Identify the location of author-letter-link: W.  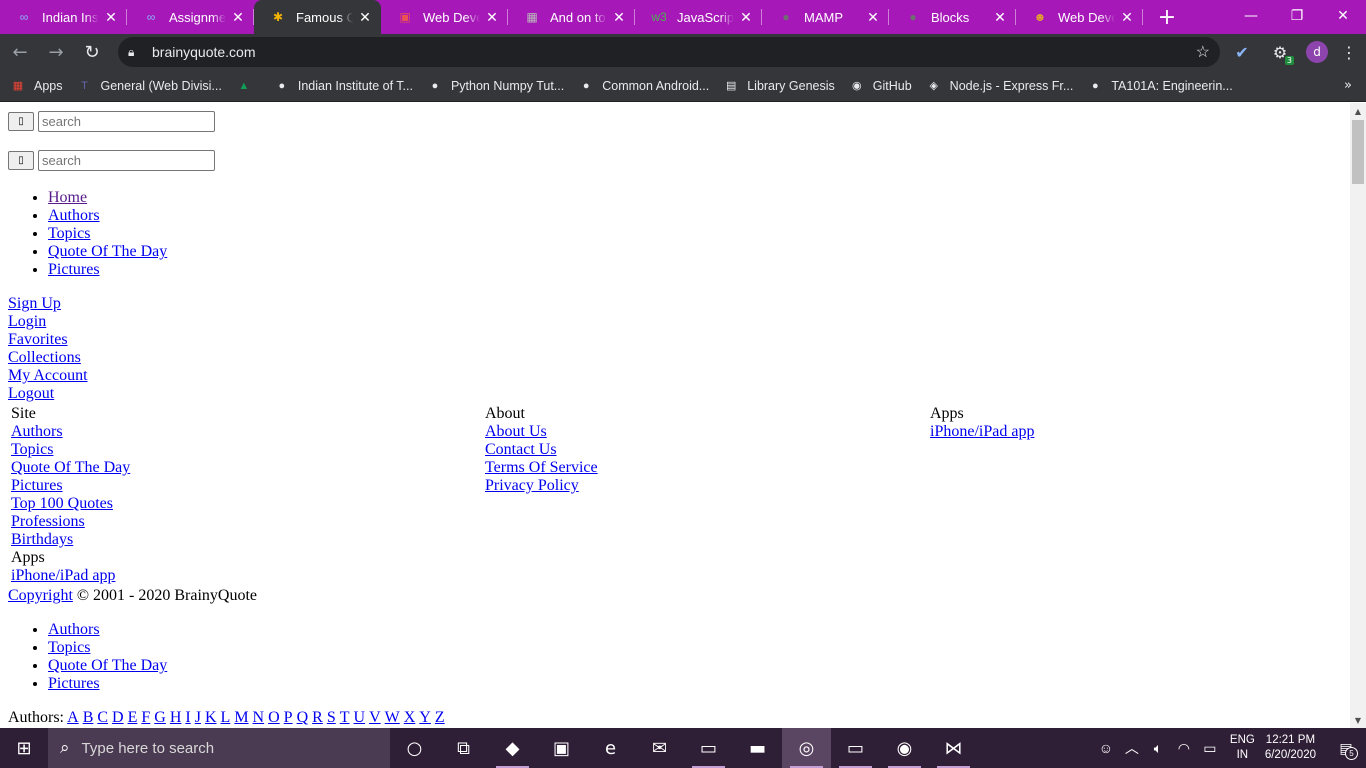
(392, 717).